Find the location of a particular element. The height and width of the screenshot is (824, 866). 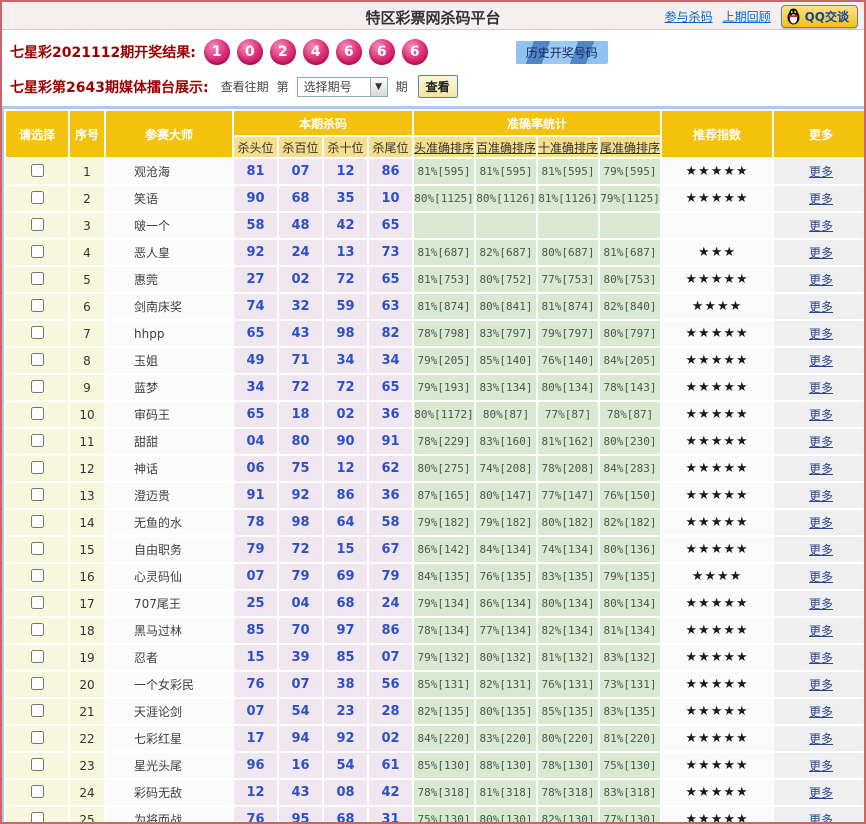

ten-accuracy: 80%[182] is located at coordinates (568, 522).